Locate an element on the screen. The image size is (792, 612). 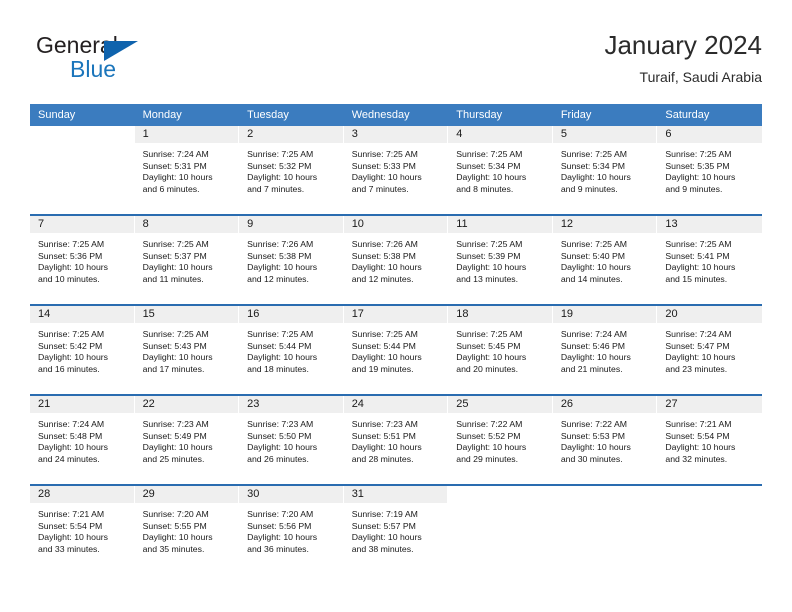
daylight-line2-text: and 11 minutes. is located at coordinates (173, 278).